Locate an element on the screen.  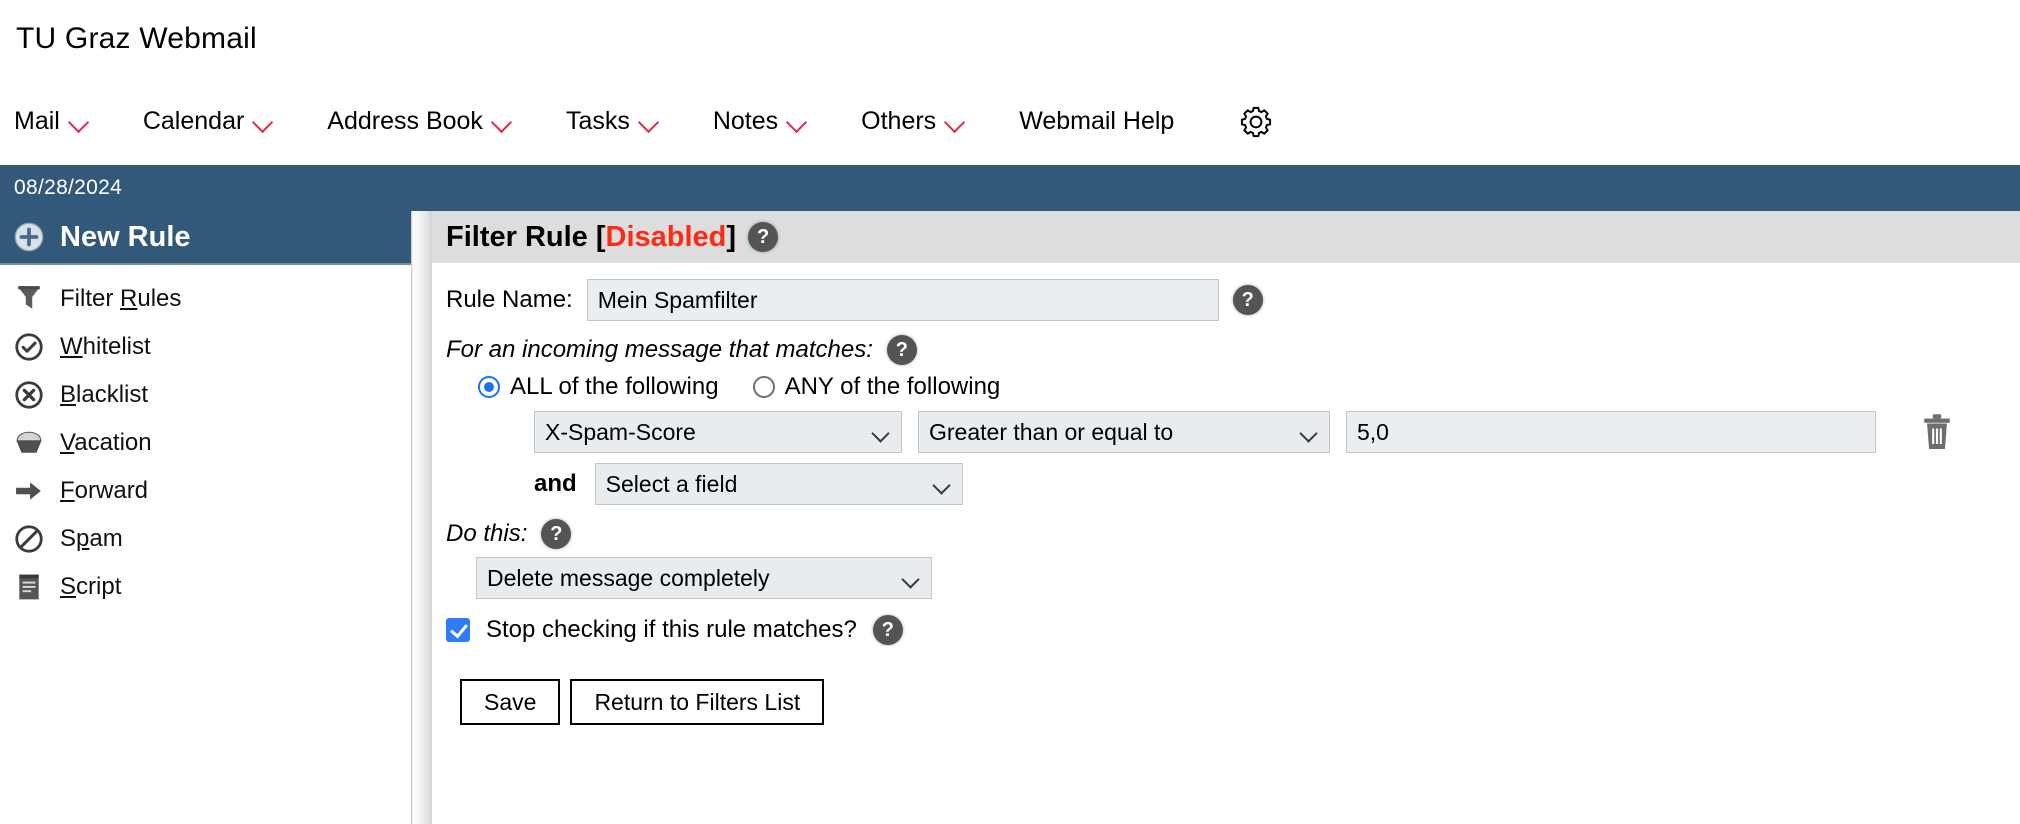
nav-item-label: Calendar is located at coordinates (193, 121).